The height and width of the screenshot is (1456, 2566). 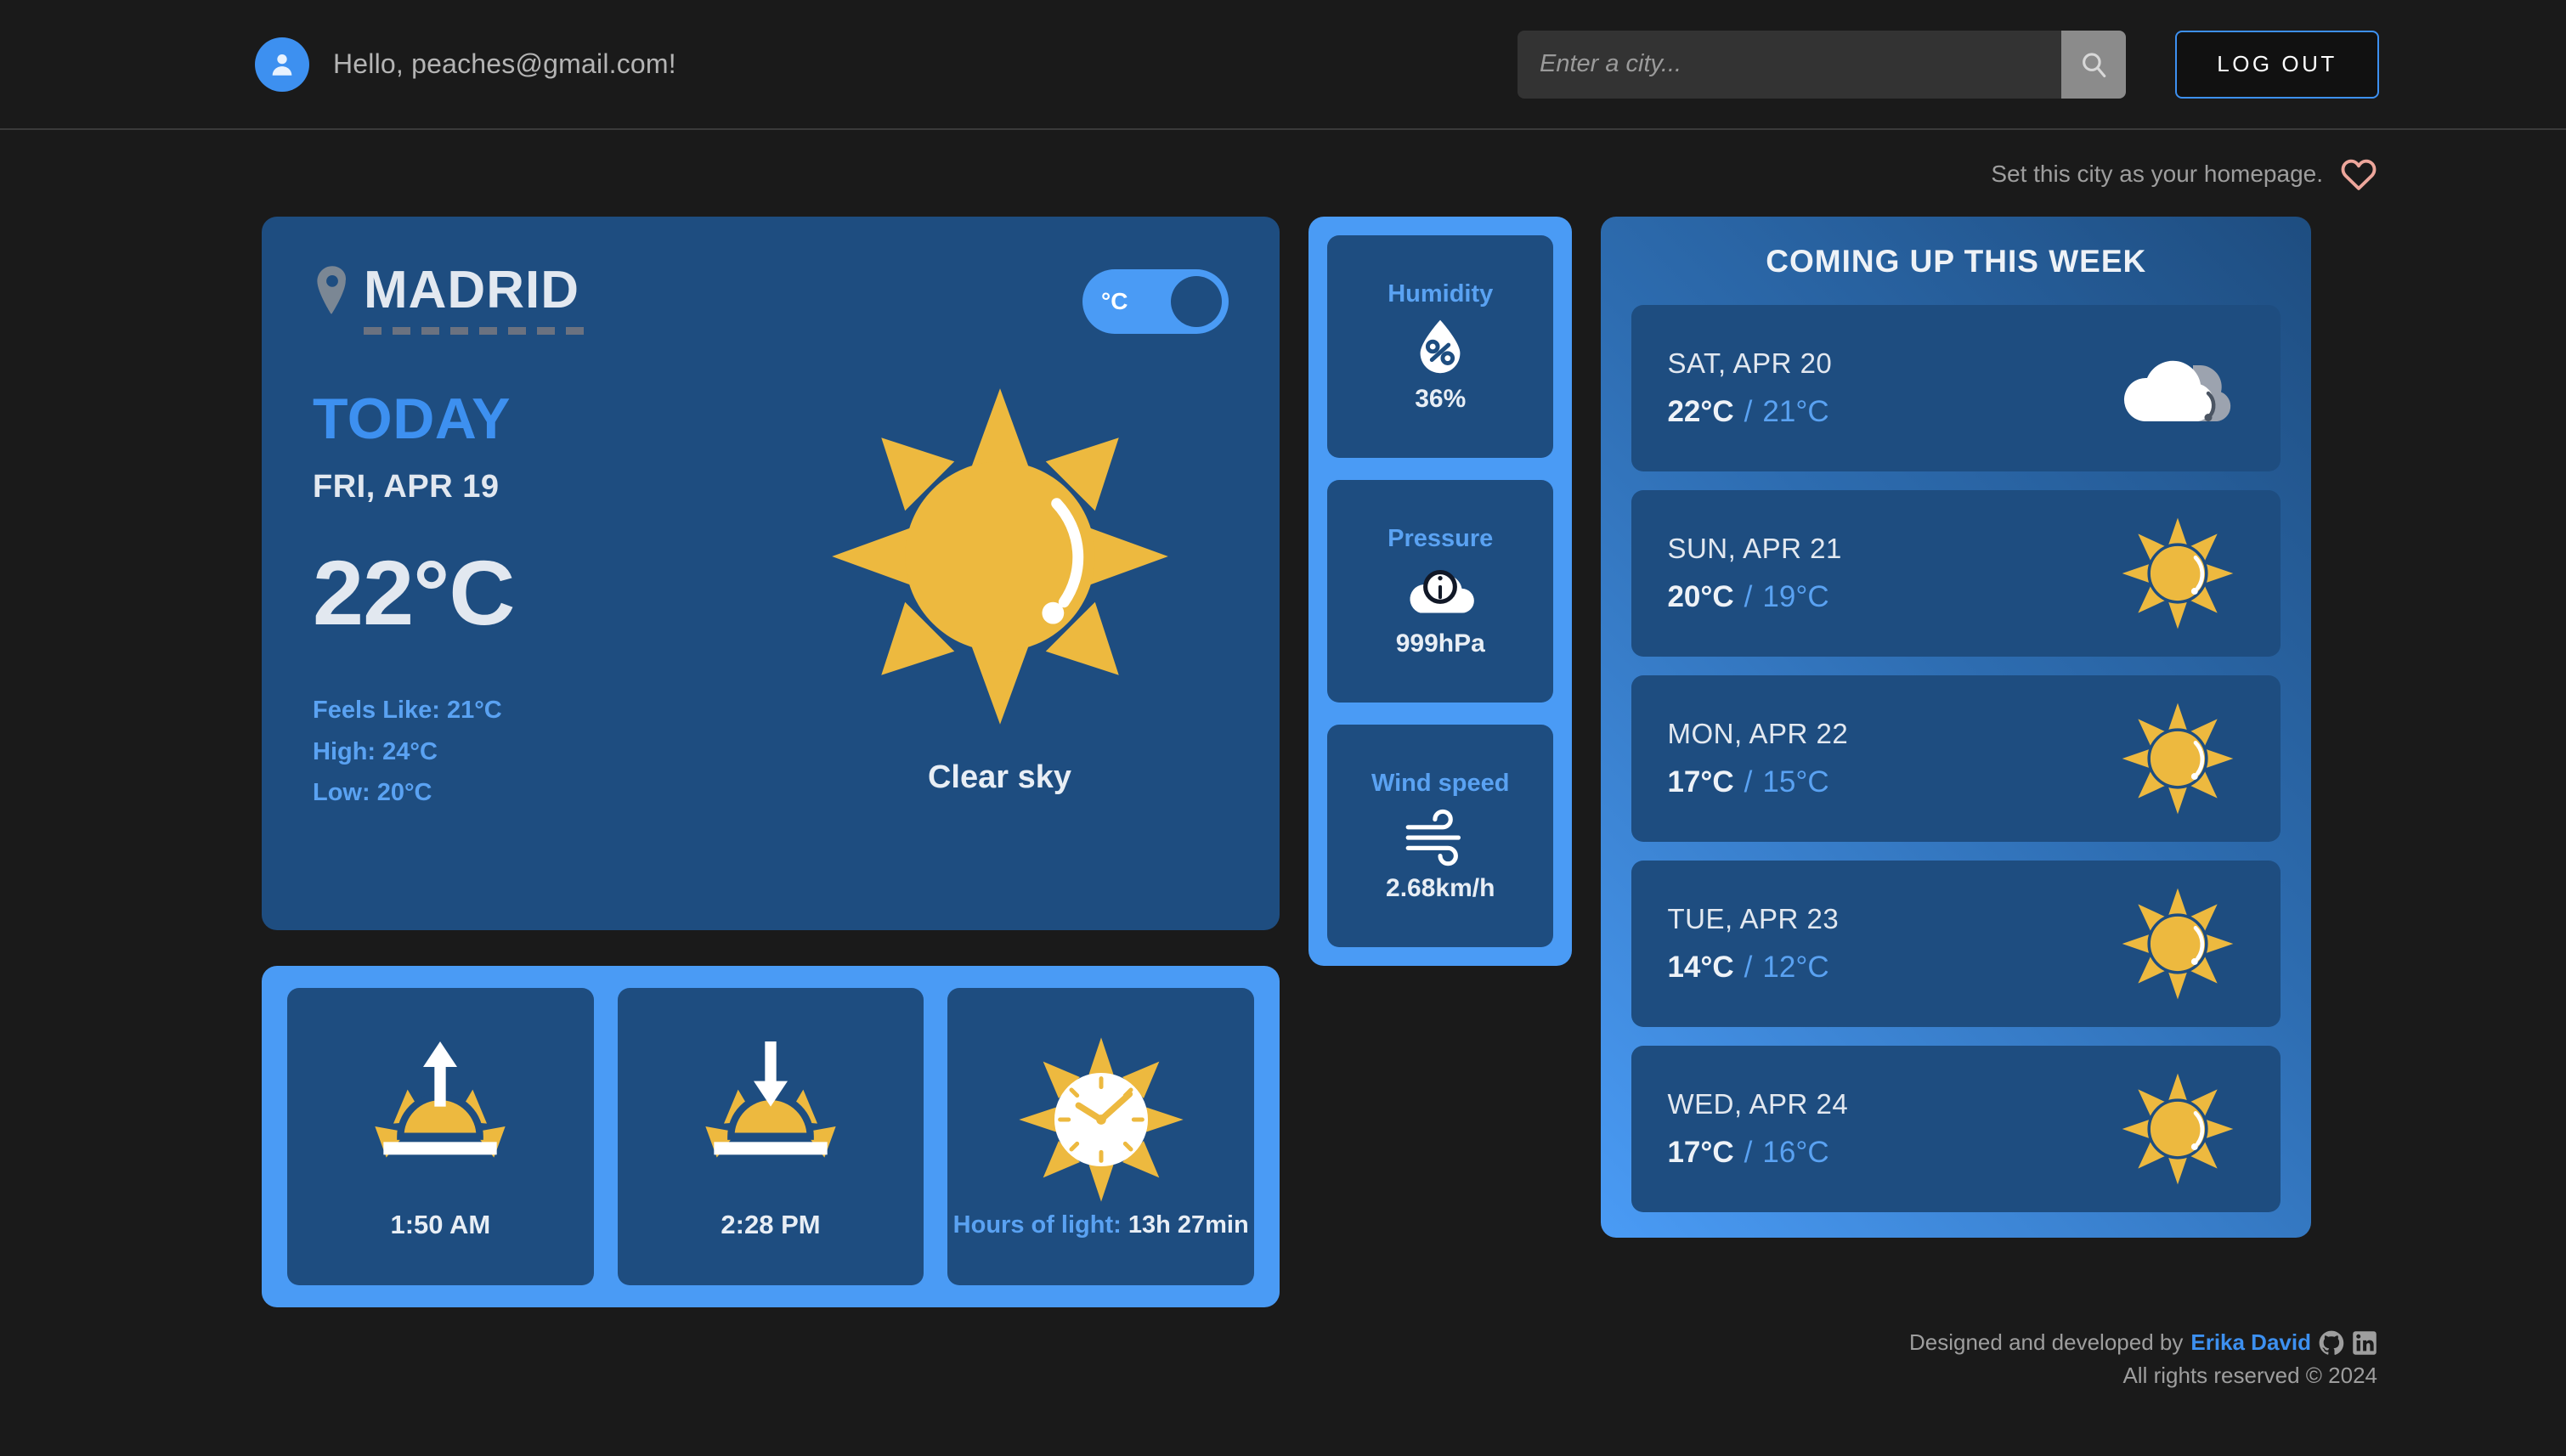 I want to click on favorite-homepage-button, so click(x=2358, y=174).